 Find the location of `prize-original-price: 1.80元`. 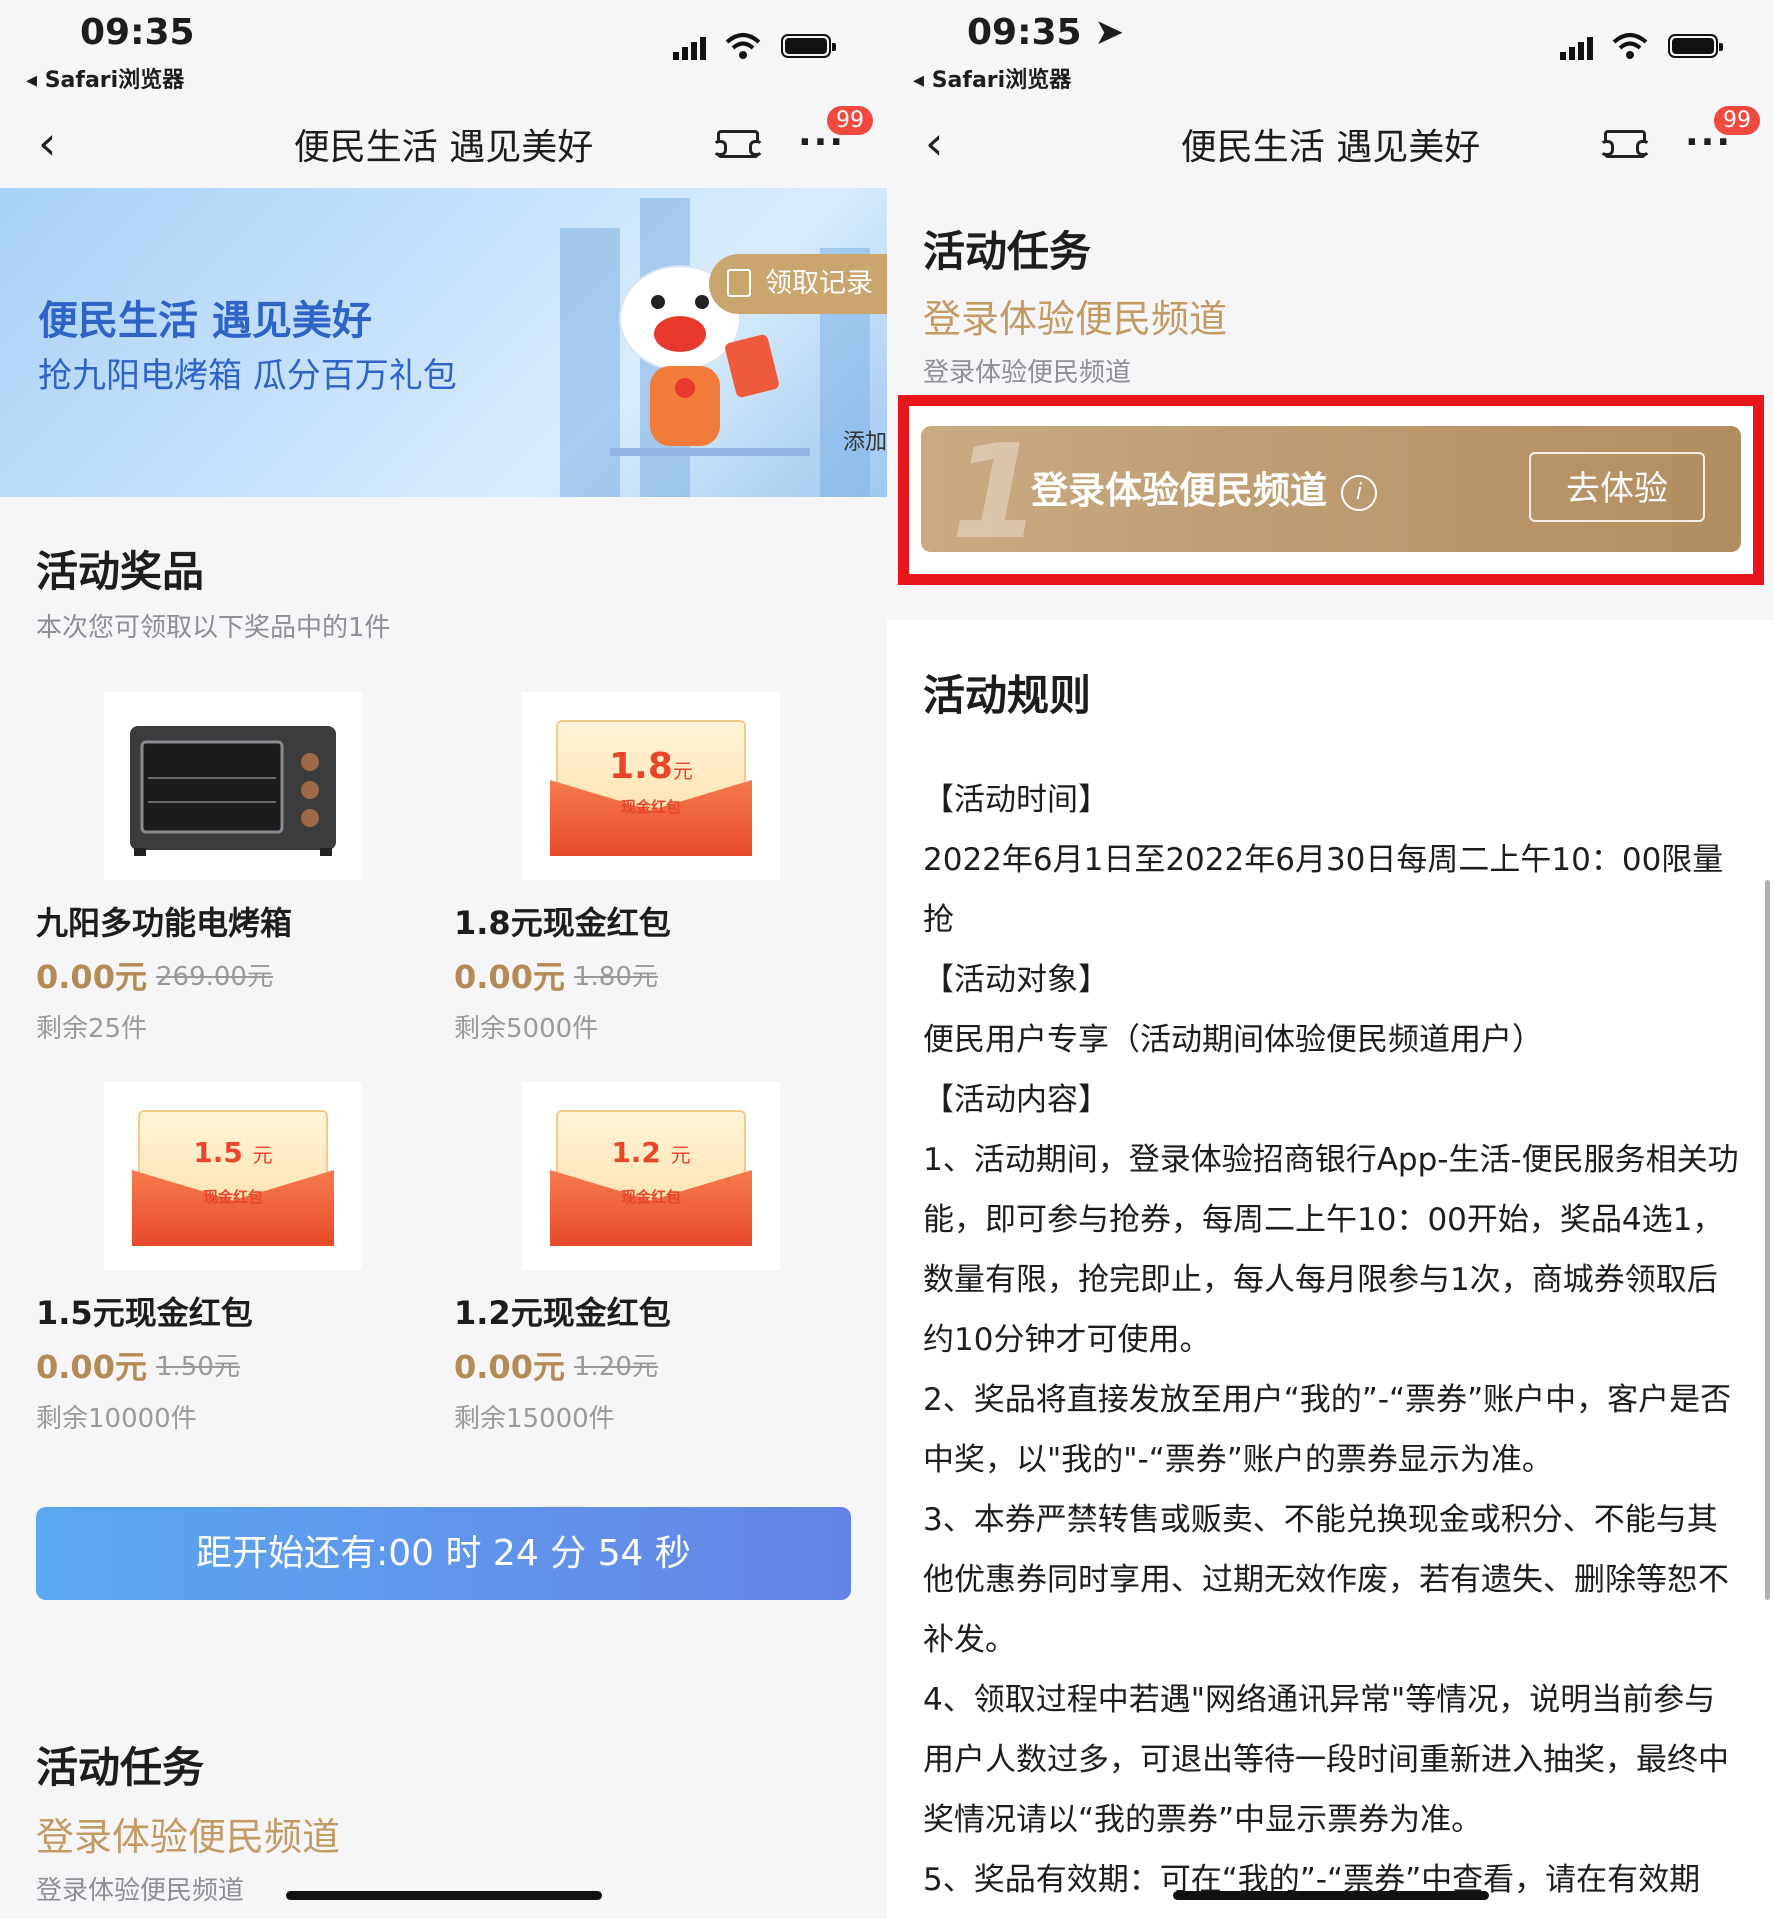

prize-original-price: 1.80元 is located at coordinates (616, 977).